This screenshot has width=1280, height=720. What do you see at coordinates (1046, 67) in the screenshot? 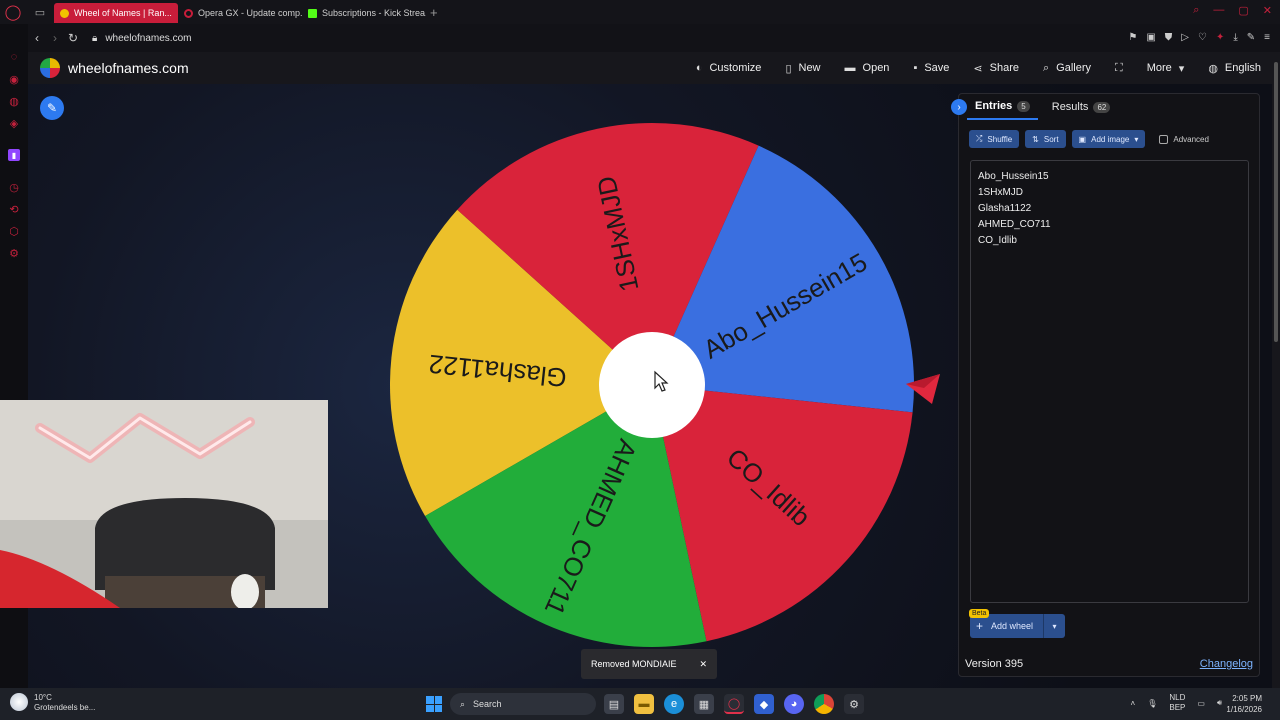
I see `search-icon: ⌕` at bounding box center [1046, 67].